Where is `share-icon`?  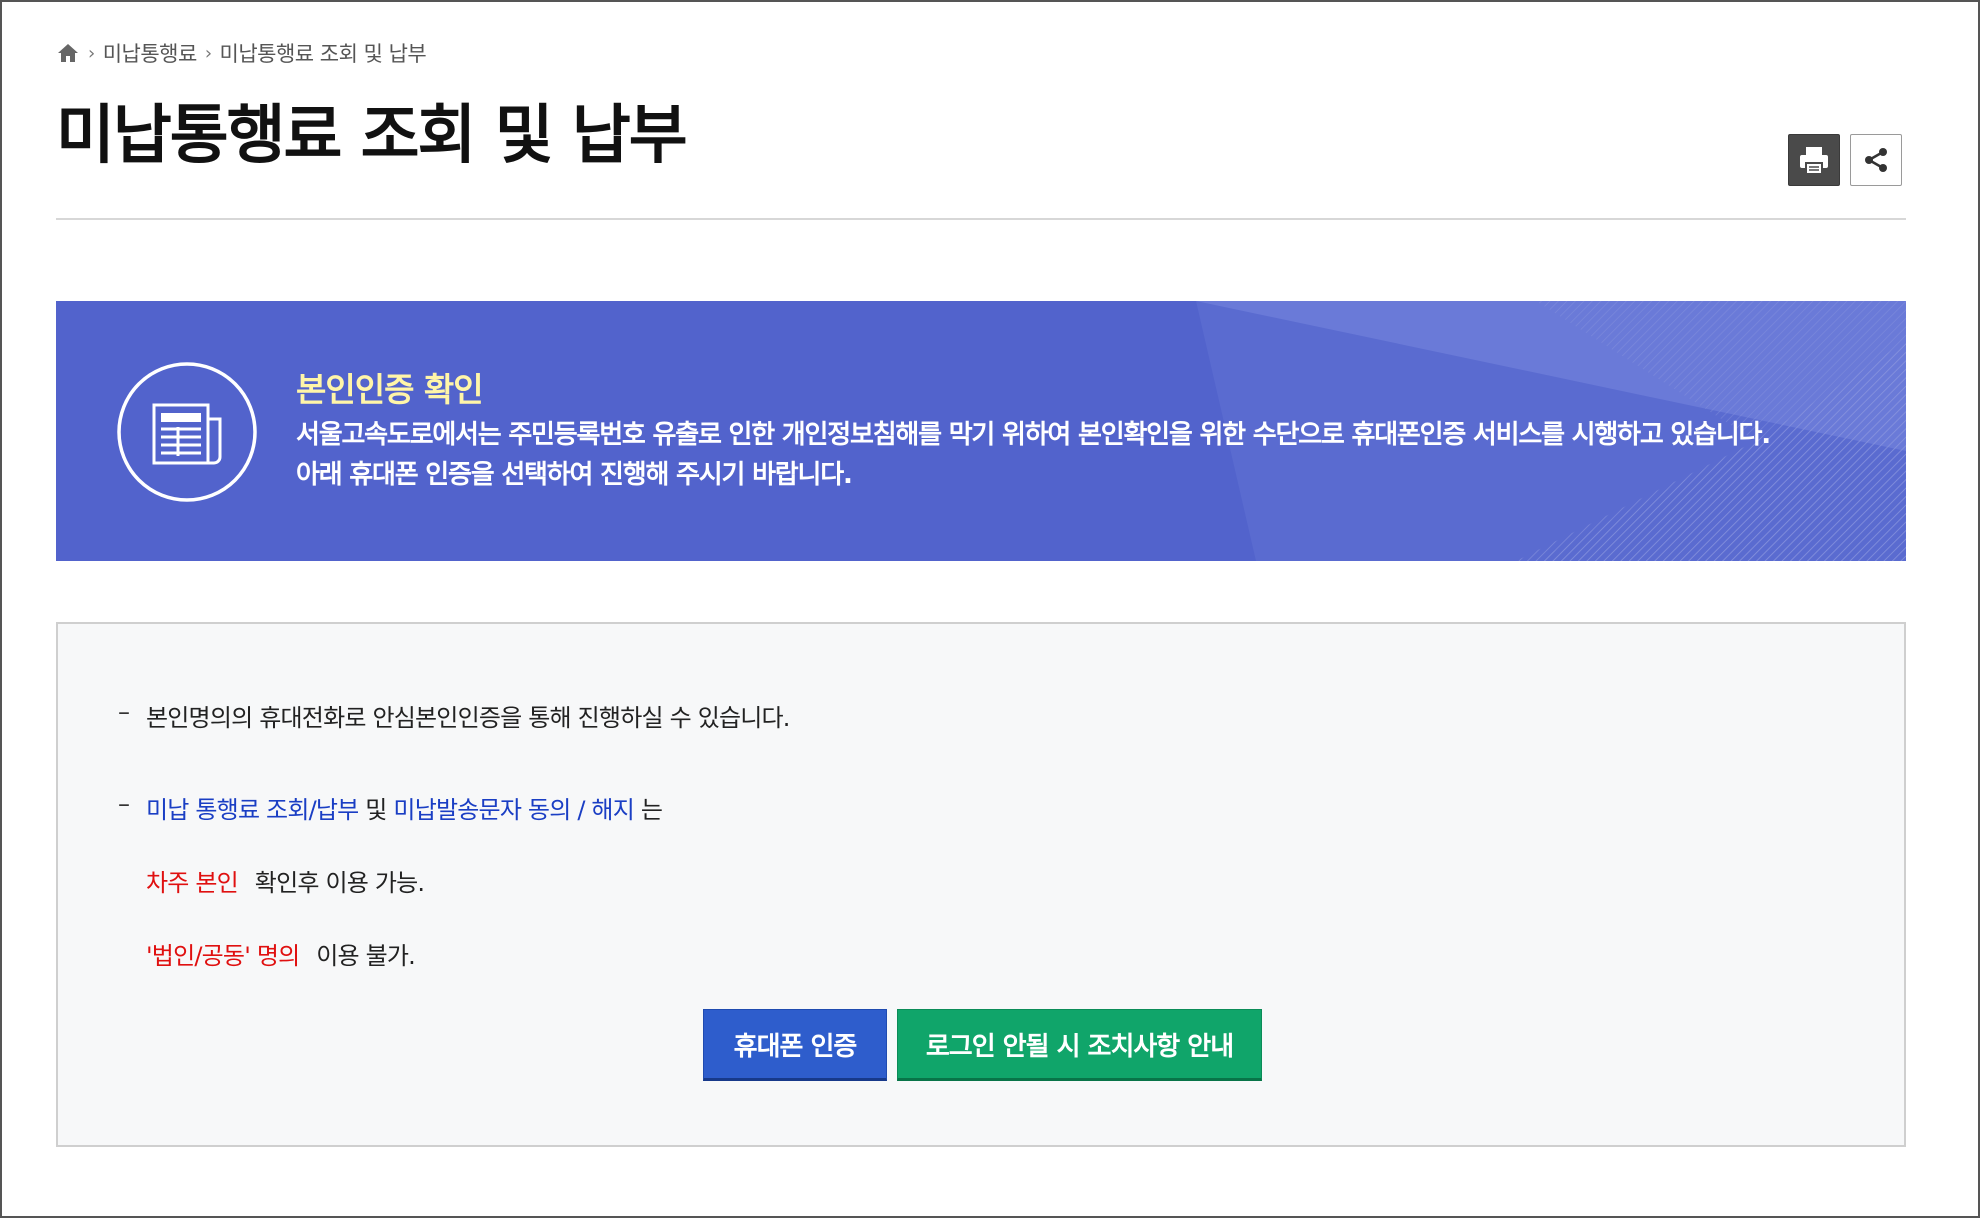
share-icon is located at coordinates (1876, 160).